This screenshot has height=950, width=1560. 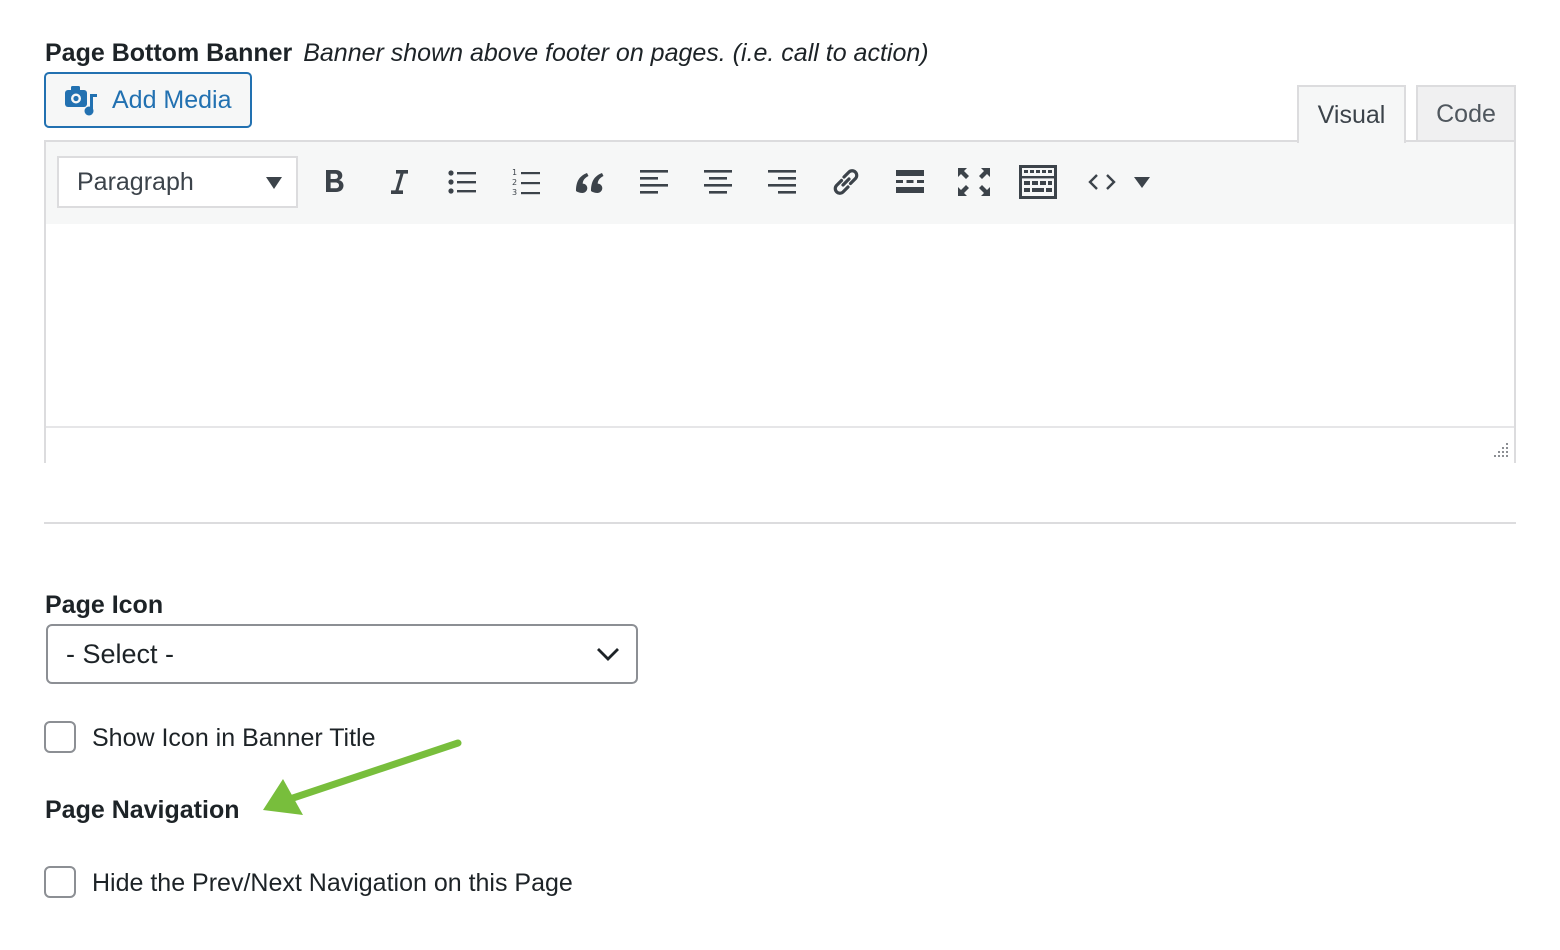 I want to click on code-icon, so click(x=1102, y=182).